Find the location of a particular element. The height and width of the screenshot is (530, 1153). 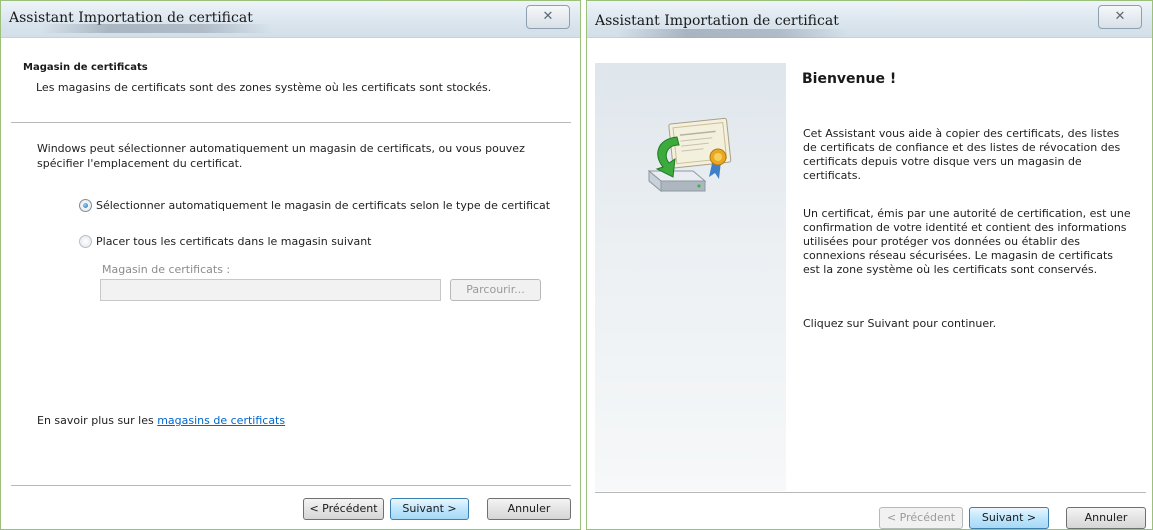

wizard-side-banner is located at coordinates (690, 277).